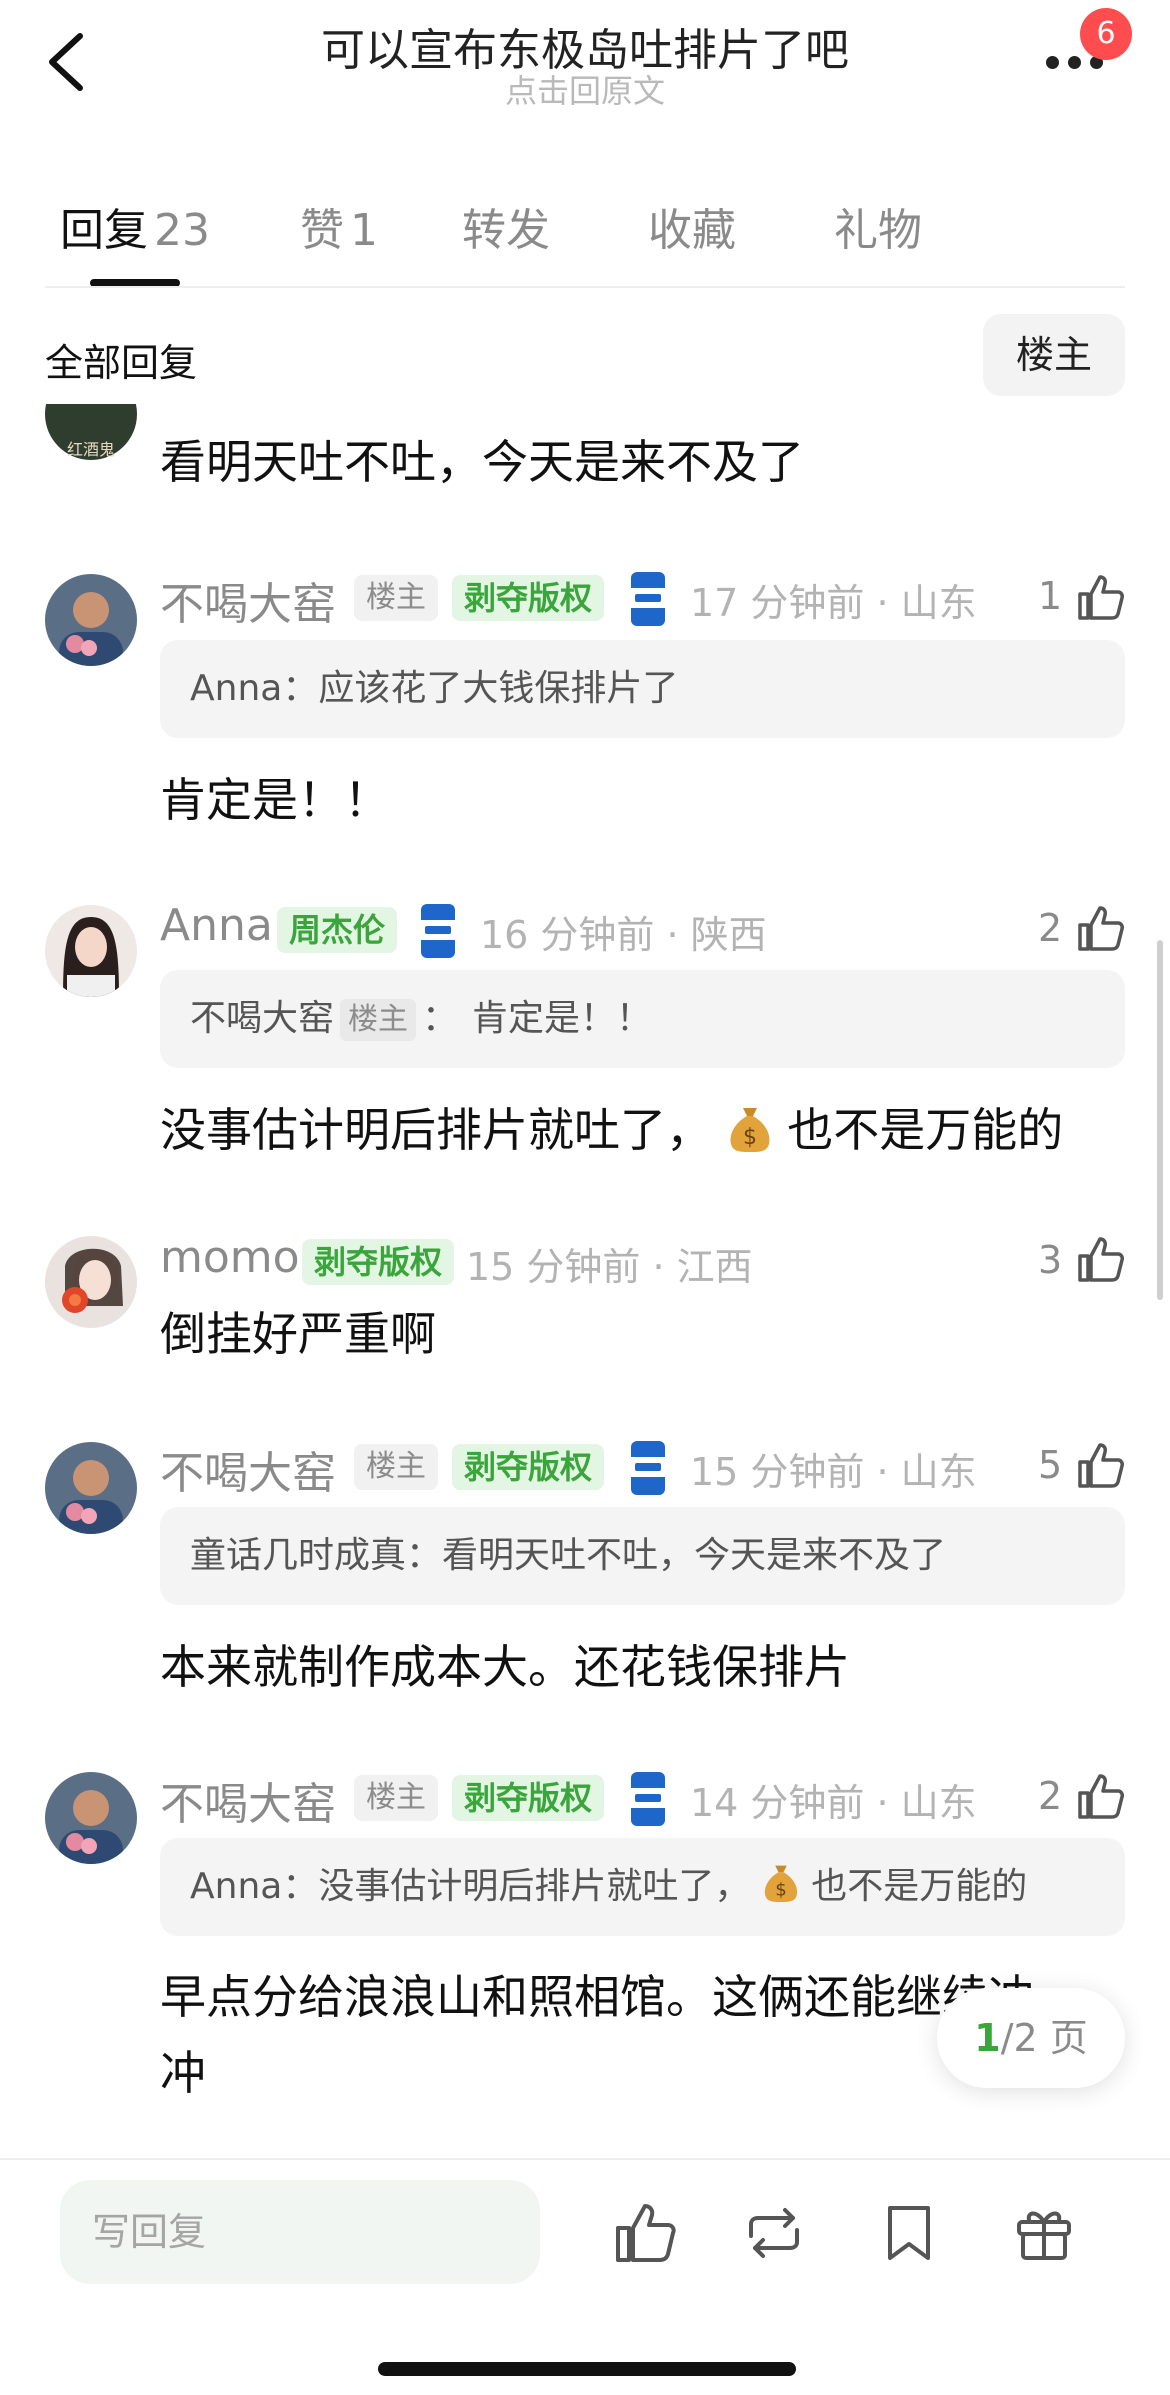 This screenshot has width=1170, height=2395. Describe the element at coordinates (562, 1018) in the screenshot. I see `quote-text: 肯定是！！` at that location.